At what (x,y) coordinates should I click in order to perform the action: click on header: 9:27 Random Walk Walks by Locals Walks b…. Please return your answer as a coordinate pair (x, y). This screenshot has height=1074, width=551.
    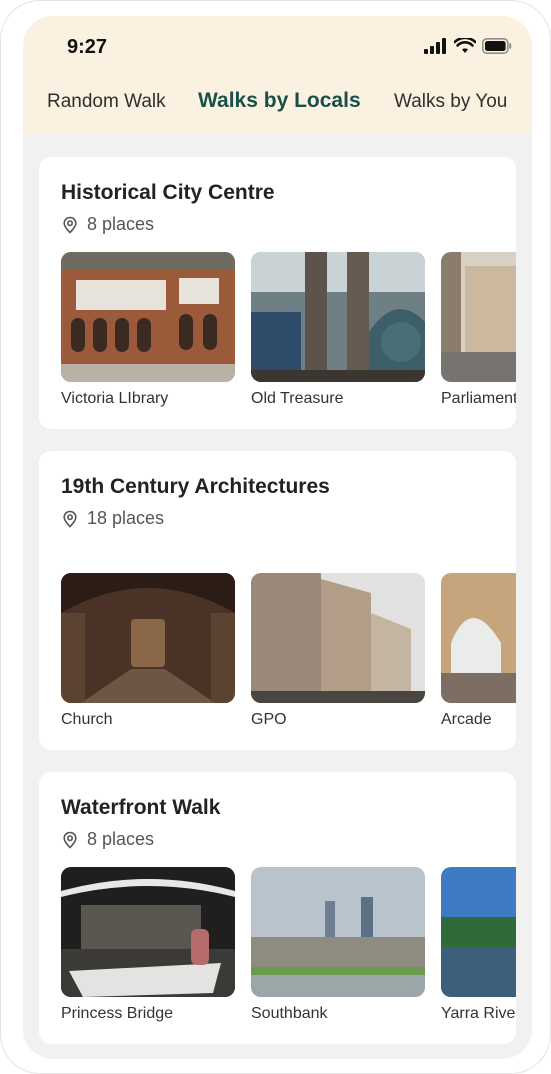
    Looking at the image, I should click on (277, 75).